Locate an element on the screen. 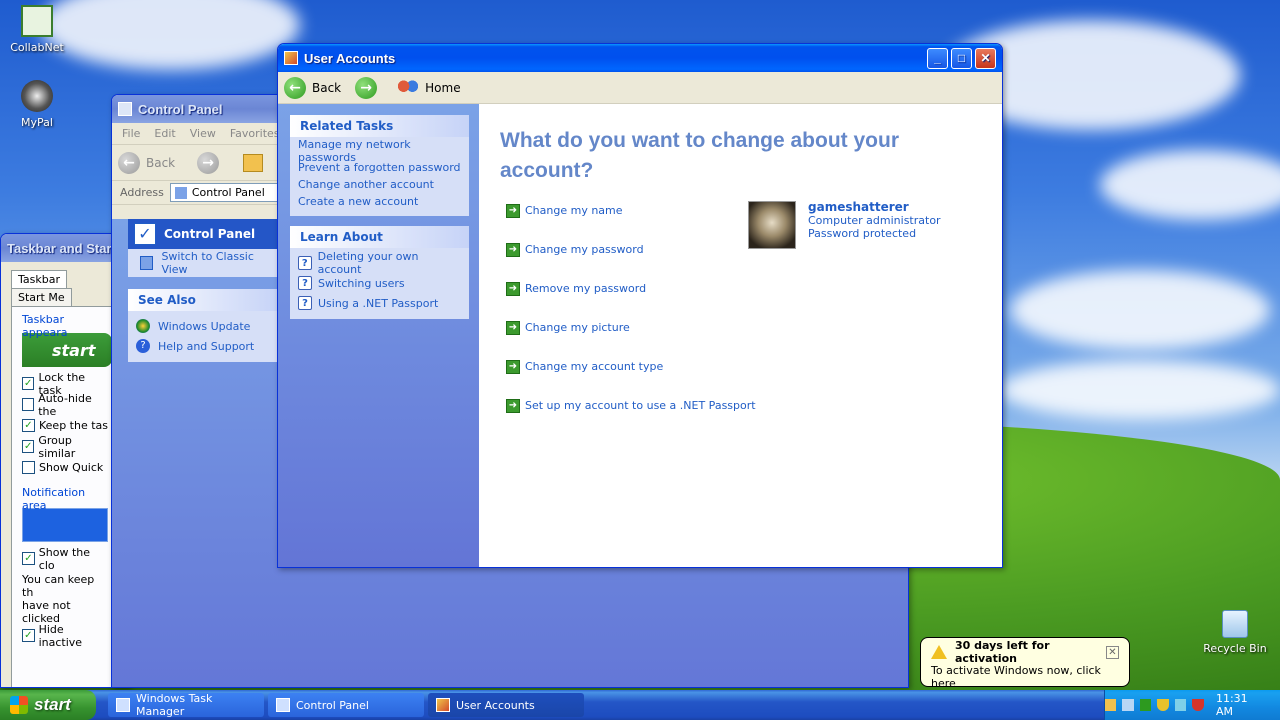 Image resolution: width=1280 pixels, height=720 pixels. desktop-icon-recycle-bin: Recycle Bin is located at coordinates (1235, 632).